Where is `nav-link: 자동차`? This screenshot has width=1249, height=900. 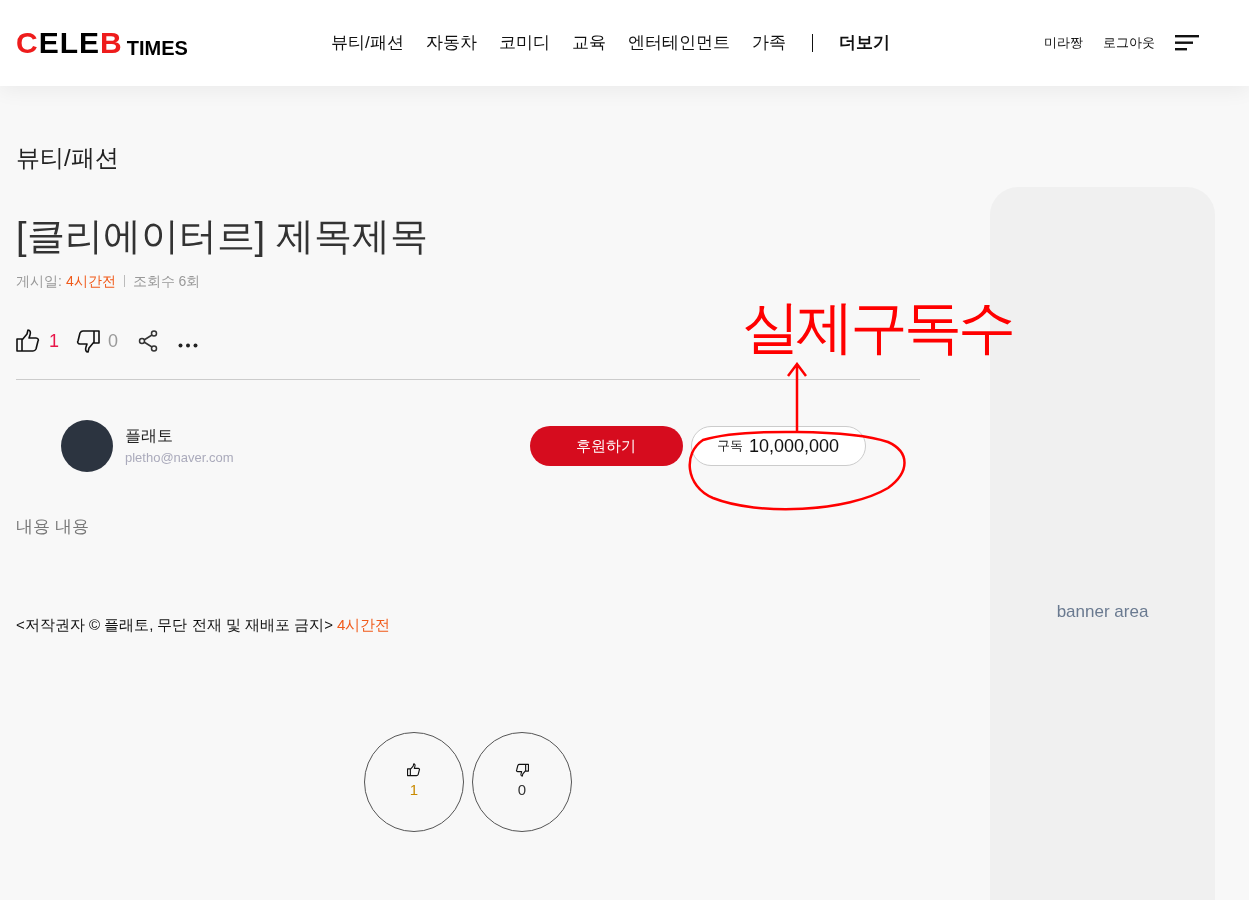
nav-link: 자동차 is located at coordinates (451, 43).